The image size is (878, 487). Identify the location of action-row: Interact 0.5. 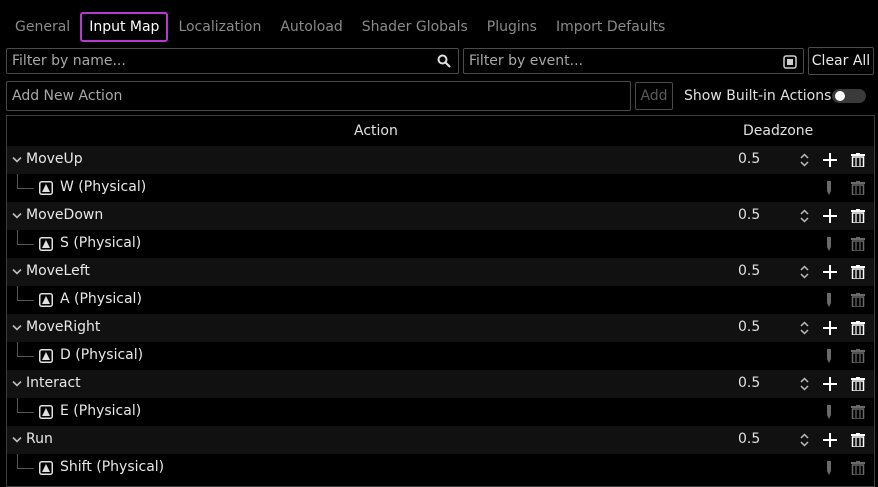
(440, 384).